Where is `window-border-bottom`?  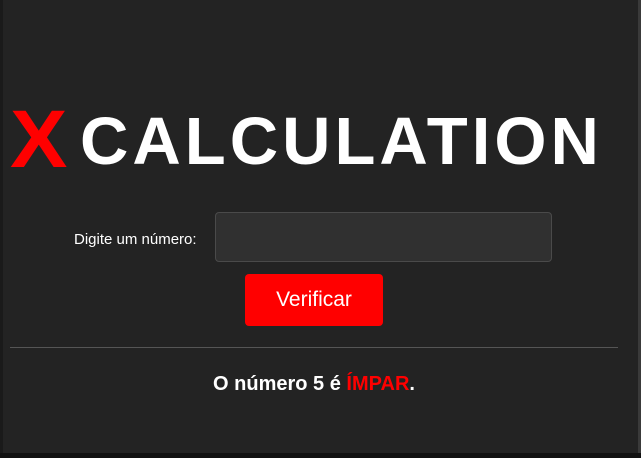 window-border-bottom is located at coordinates (320, 455).